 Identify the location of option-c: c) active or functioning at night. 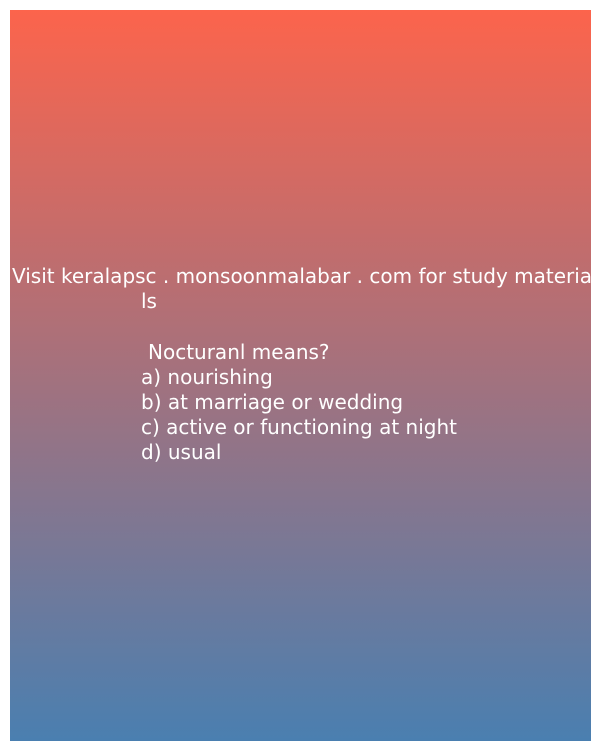
(299, 427).